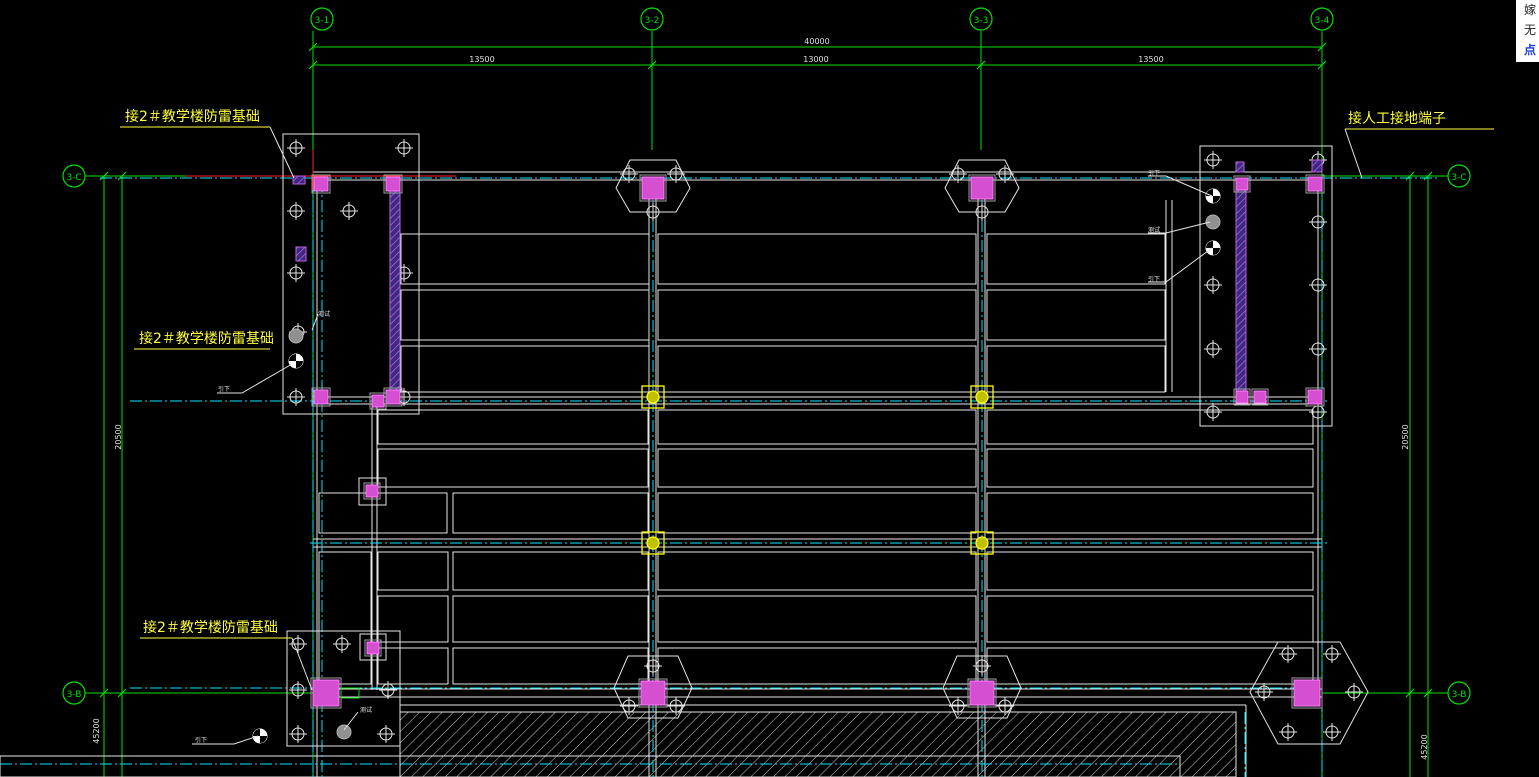 The height and width of the screenshot is (777, 1539). What do you see at coordinates (1154, 279) in the screenshot?
I see `label-e: 引下` at bounding box center [1154, 279].